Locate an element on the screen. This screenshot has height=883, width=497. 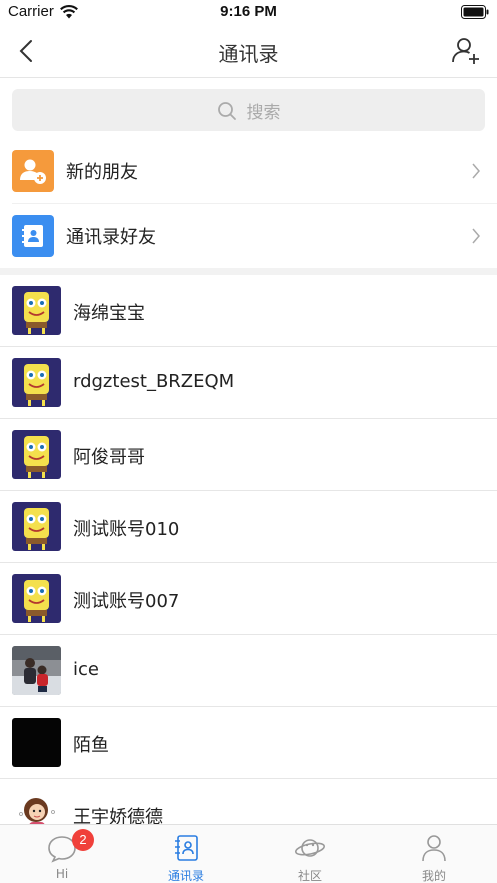
profile-icon is located at coordinates (434, 848).